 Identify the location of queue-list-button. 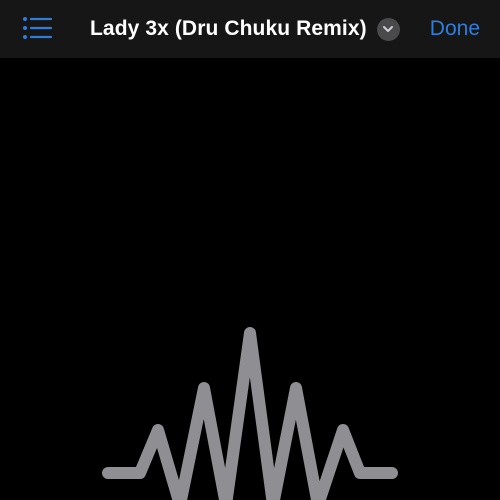
(38, 29).